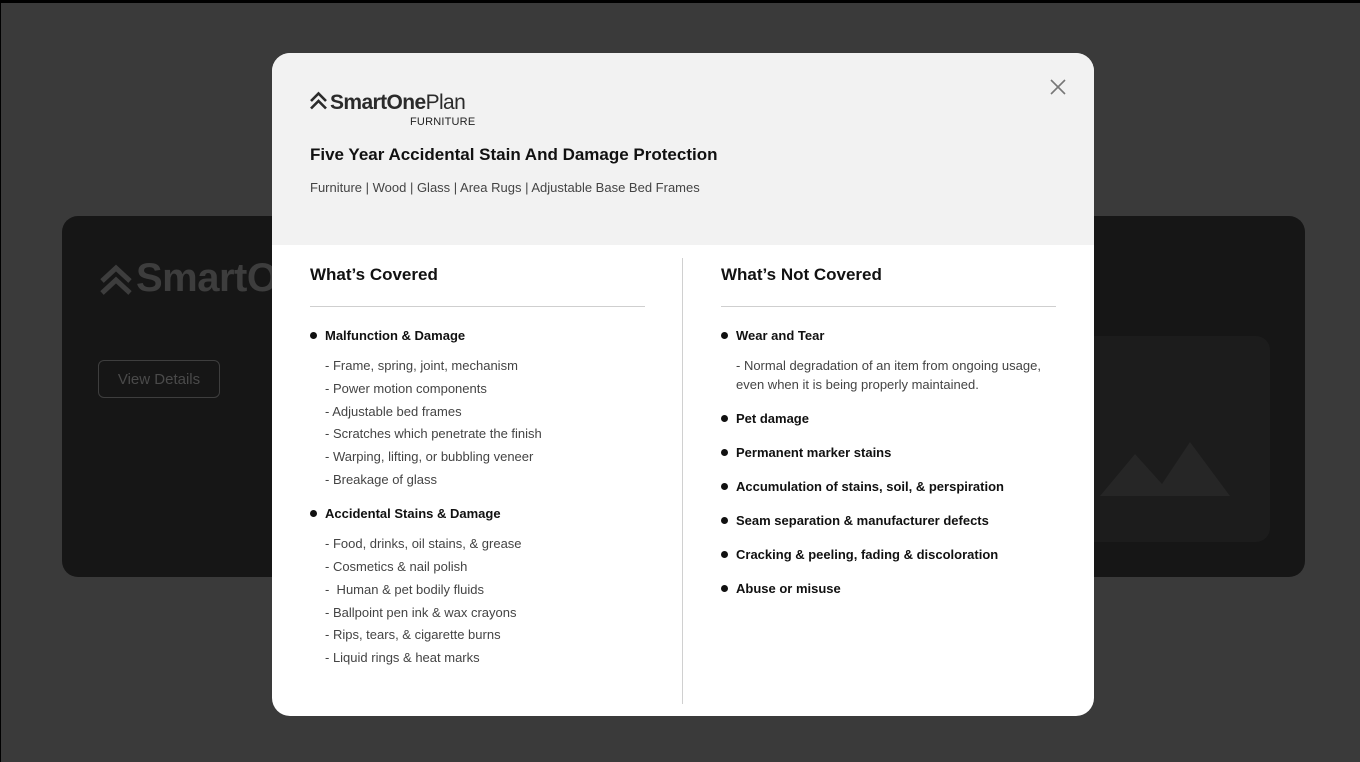 This screenshot has width=1360, height=762. What do you see at coordinates (1058, 87) in the screenshot?
I see `close-icon` at bounding box center [1058, 87].